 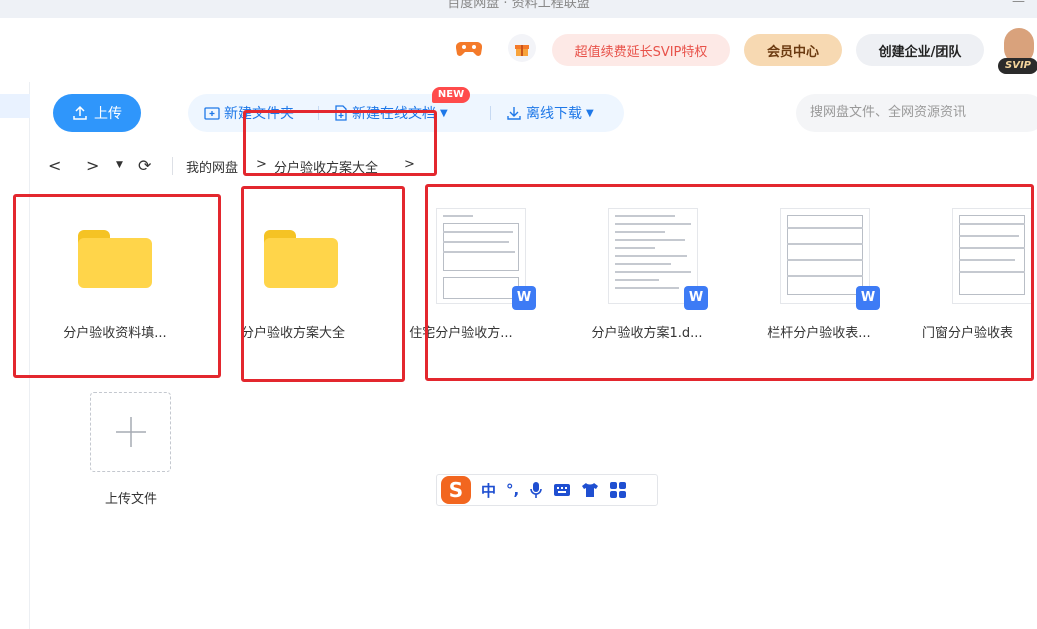 I want to click on offline-download-button: 离线下载 ▼, so click(x=550, y=113).